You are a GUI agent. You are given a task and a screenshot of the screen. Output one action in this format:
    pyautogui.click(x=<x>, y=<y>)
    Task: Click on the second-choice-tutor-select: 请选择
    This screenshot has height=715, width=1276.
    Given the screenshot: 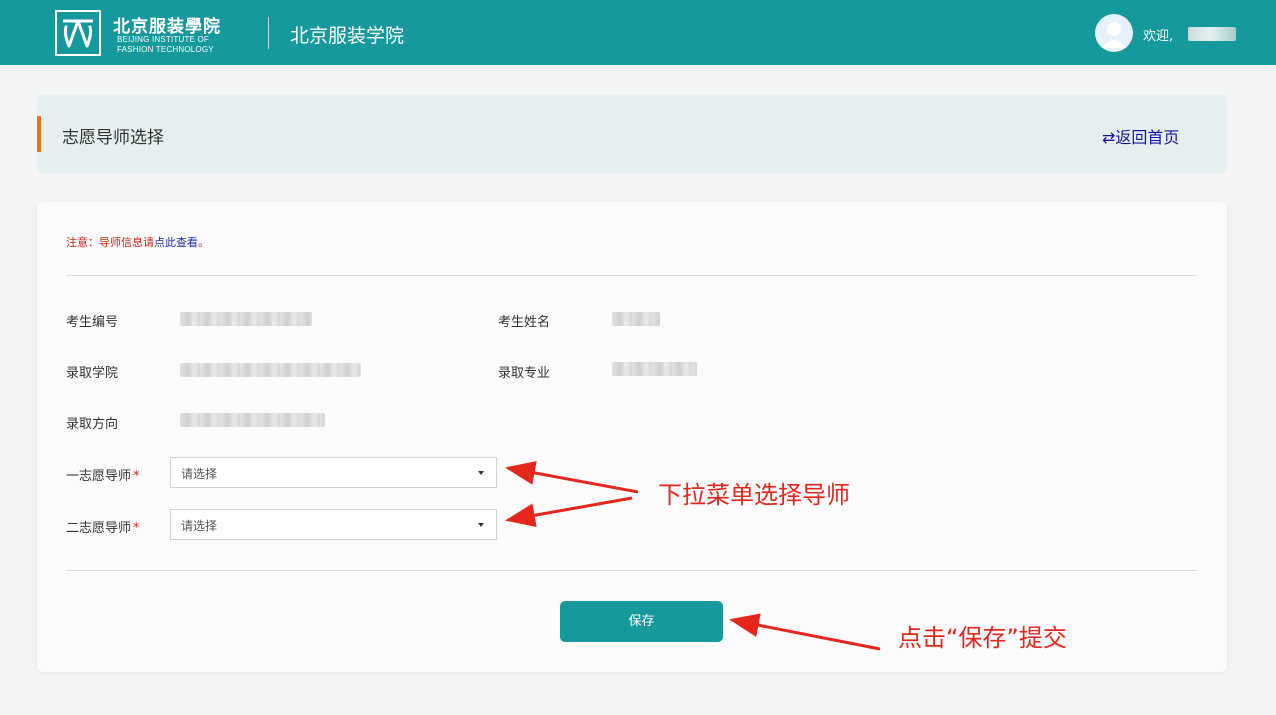 What is the action you would take?
    pyautogui.click(x=333, y=524)
    